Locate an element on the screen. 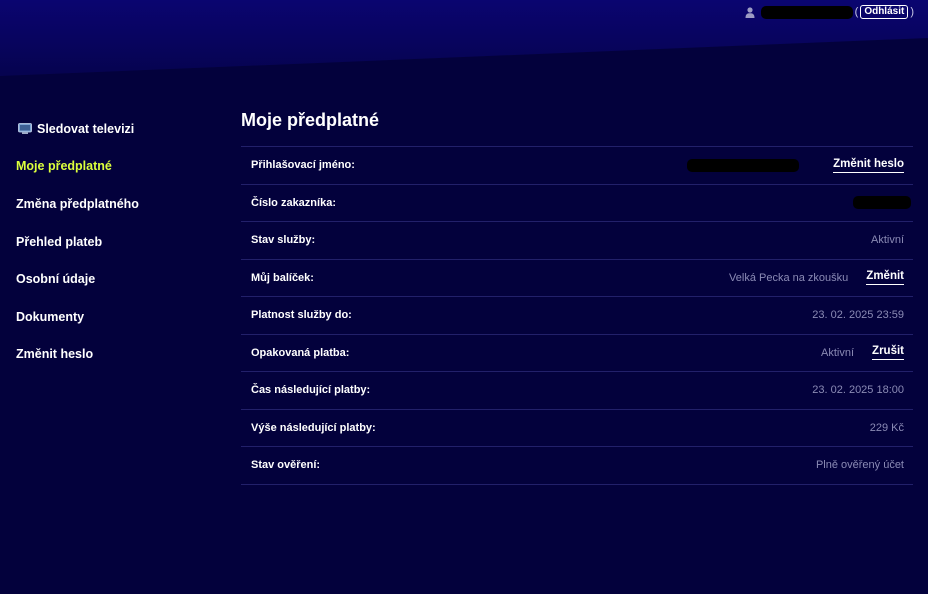 This screenshot has height=594, width=928. row-right: Aktivní is located at coordinates (887, 240).